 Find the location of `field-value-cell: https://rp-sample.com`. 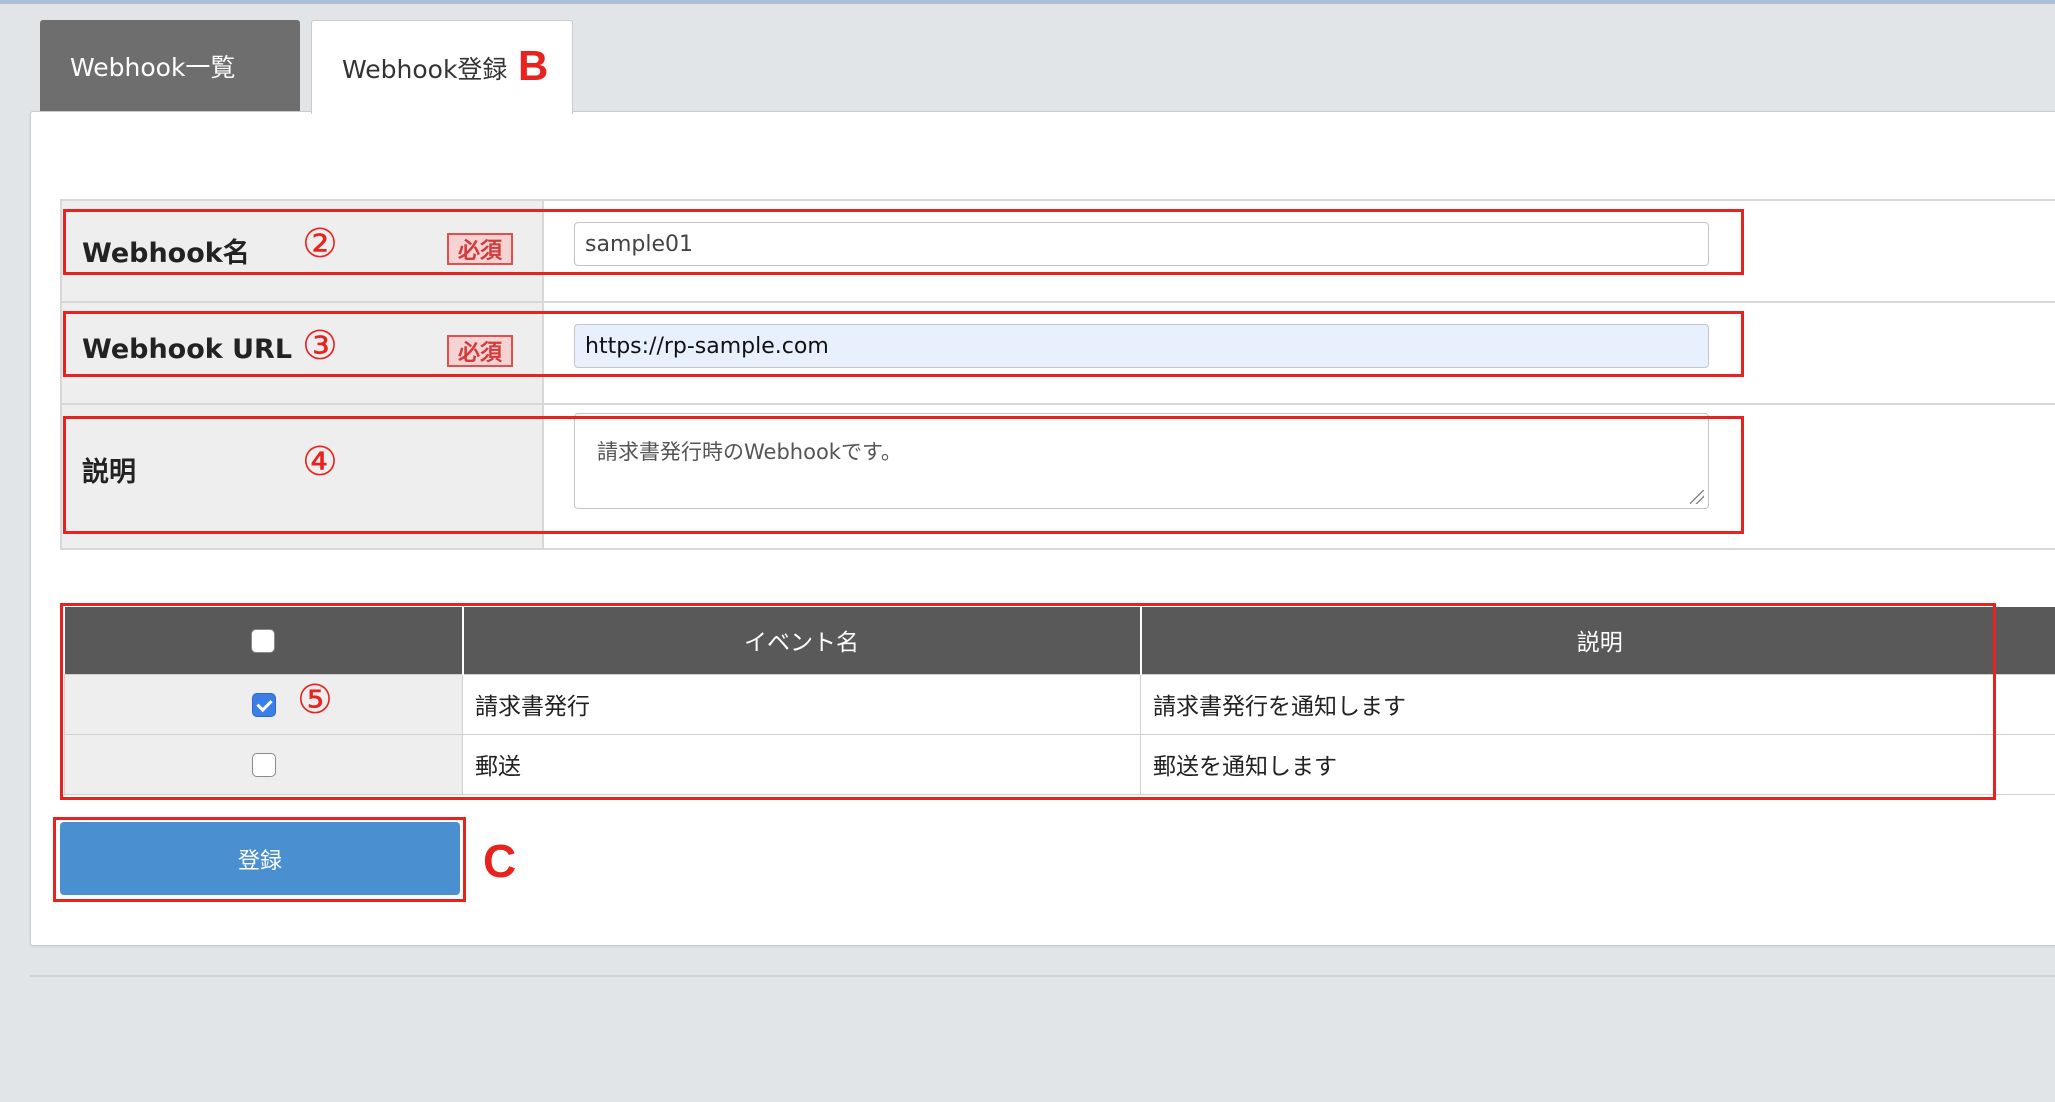

field-value-cell: https://rp-sample.com is located at coordinates (1299, 353).